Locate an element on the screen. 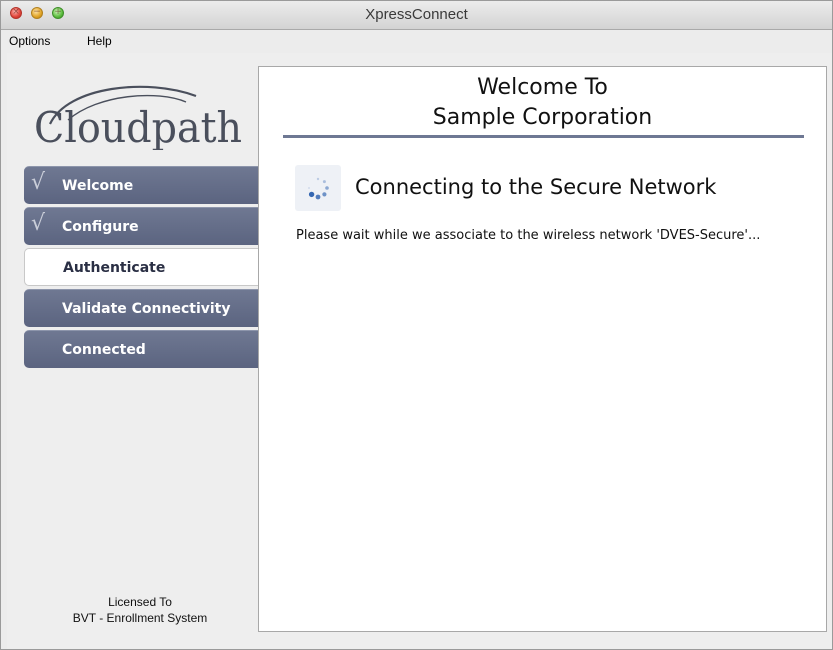 This screenshot has height=650, width=833. status-icon-box is located at coordinates (318, 188).